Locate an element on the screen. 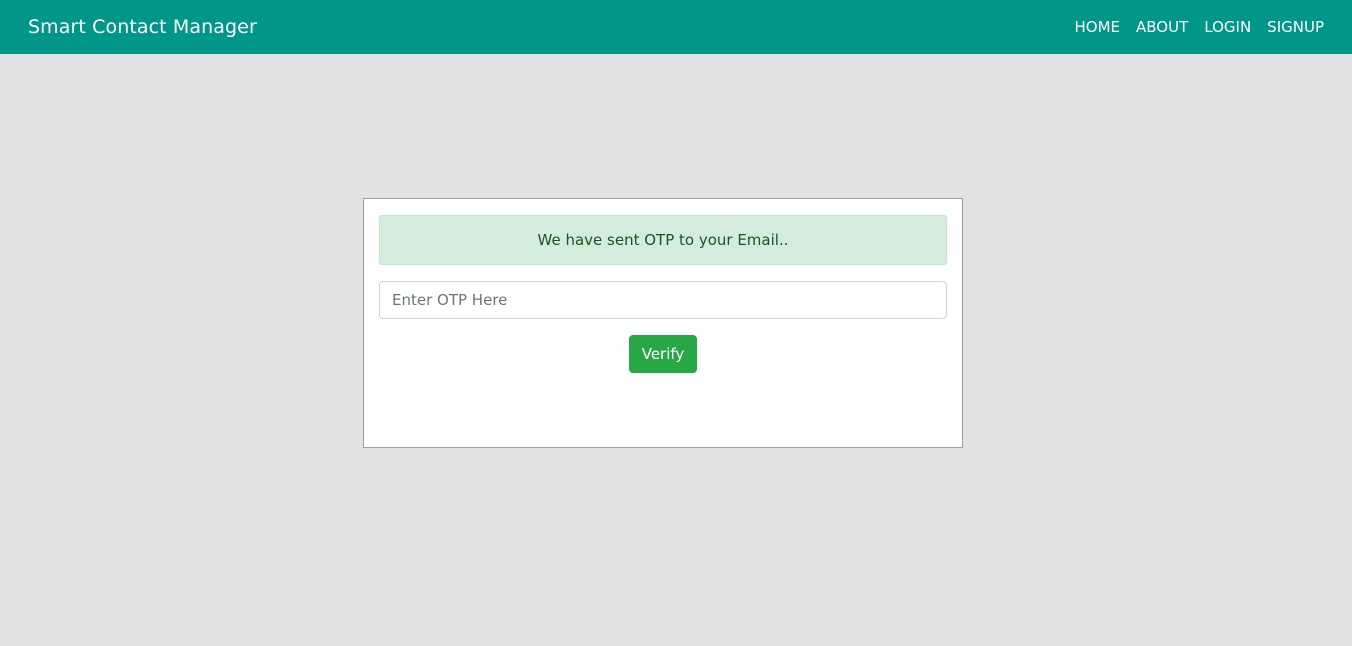  otp-input is located at coordinates (663, 300).